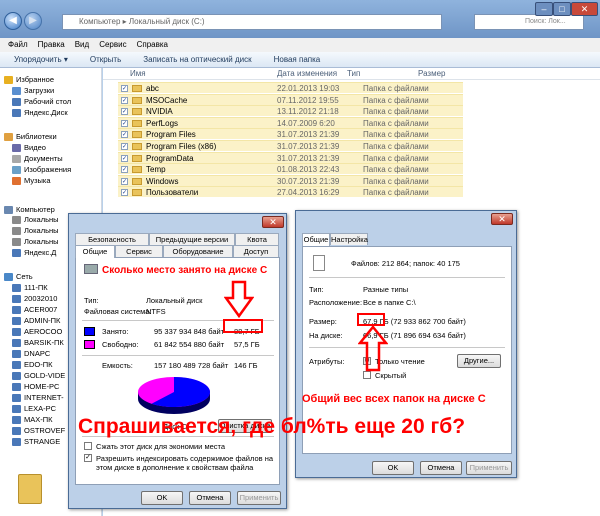  I want to click on nav-item: Рабочий стол, so click(41, 101).